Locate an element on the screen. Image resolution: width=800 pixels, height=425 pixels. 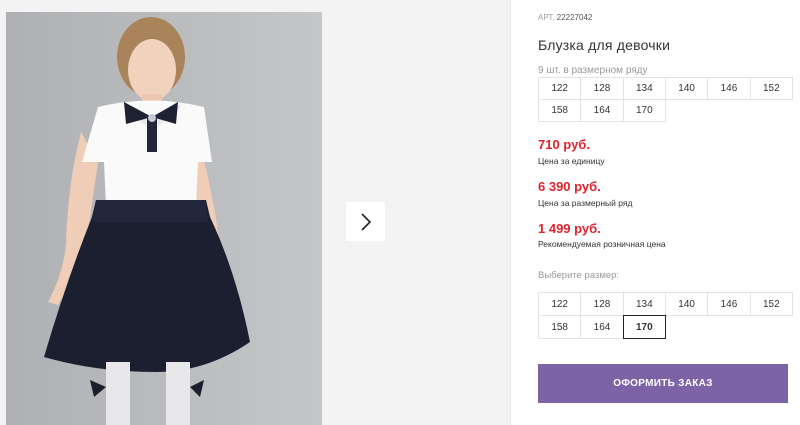
pack-price-label: Цена за размерный ряд is located at coordinates (585, 203).